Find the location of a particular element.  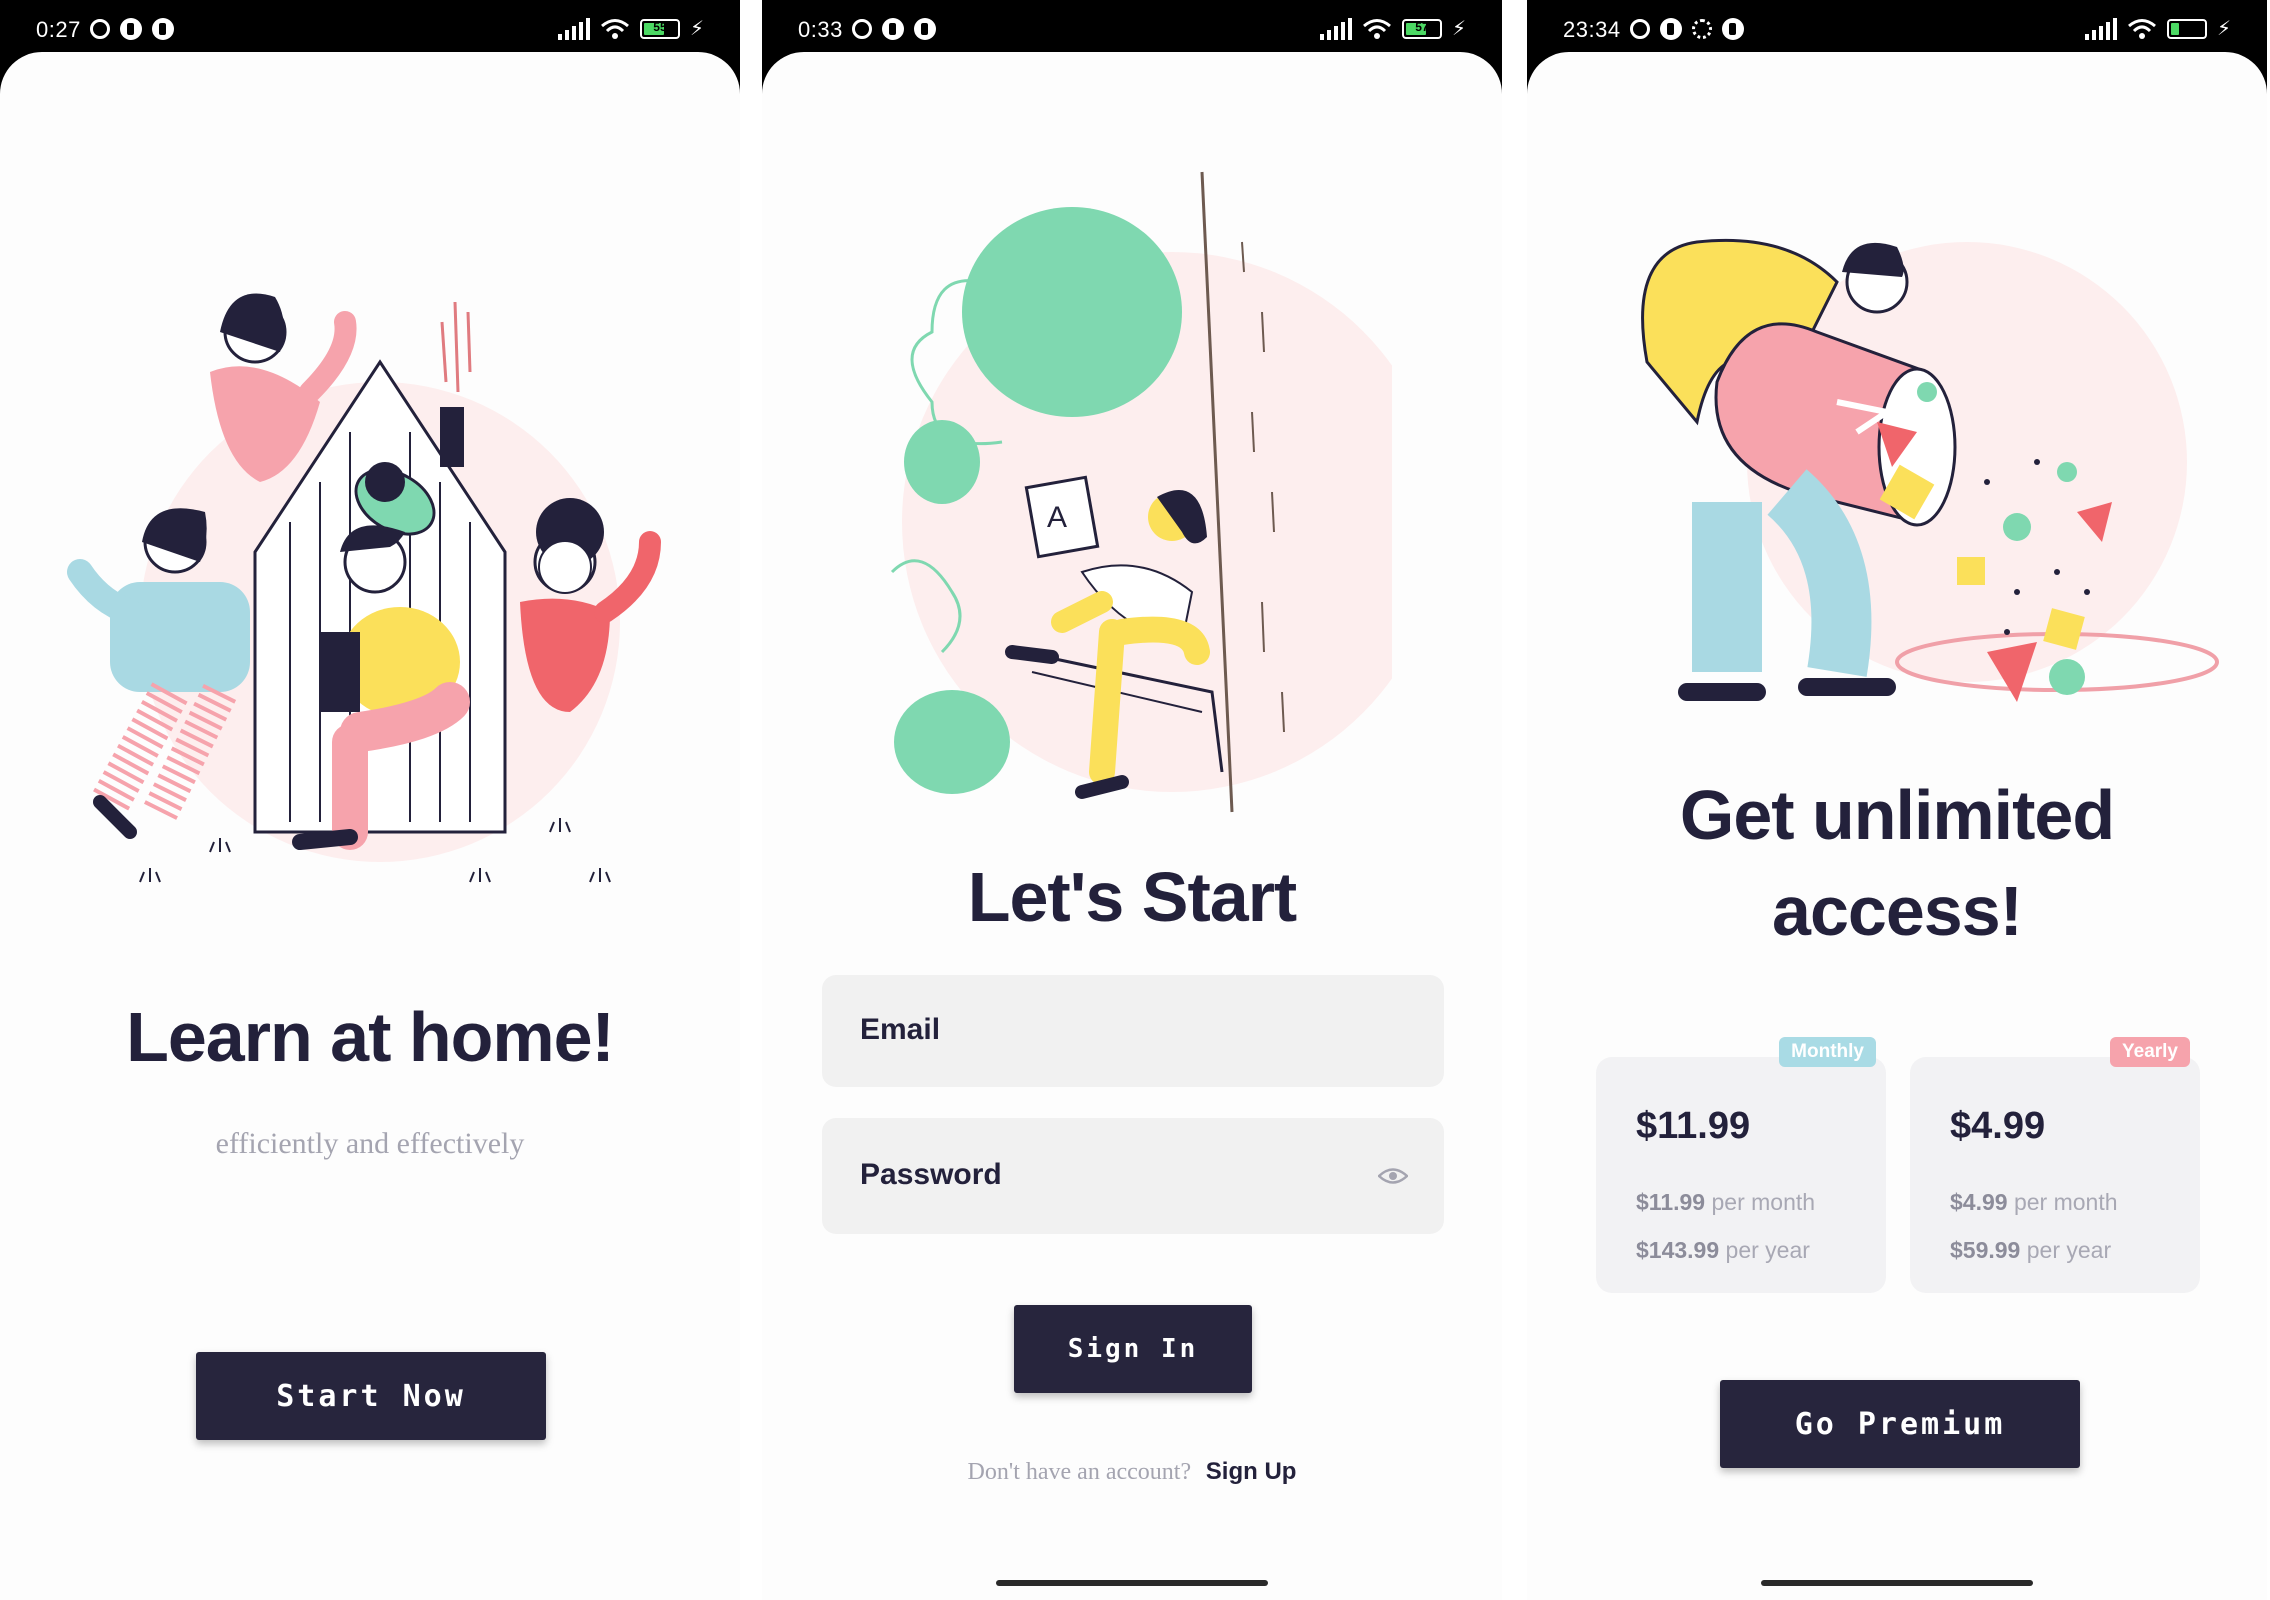

plan-monthly-rate-value: $4.99 is located at coordinates (1979, 1202).